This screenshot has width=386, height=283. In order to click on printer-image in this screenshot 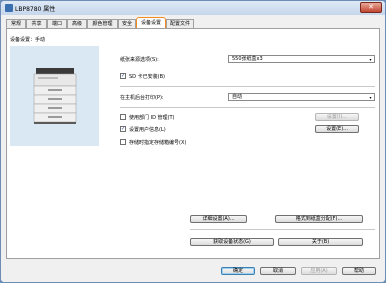, I will do `click(55, 96)`.